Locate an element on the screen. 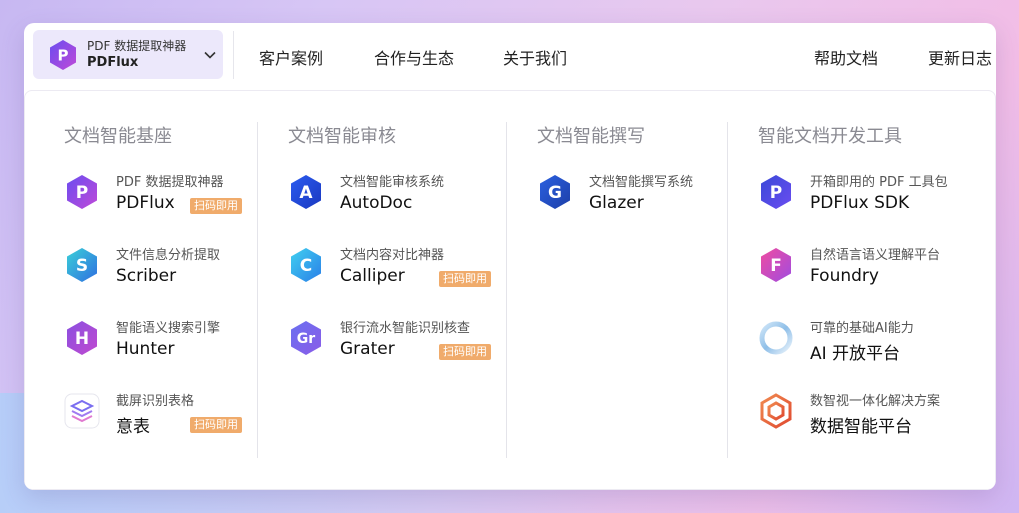  svg-text: C is located at coordinates (306, 266).